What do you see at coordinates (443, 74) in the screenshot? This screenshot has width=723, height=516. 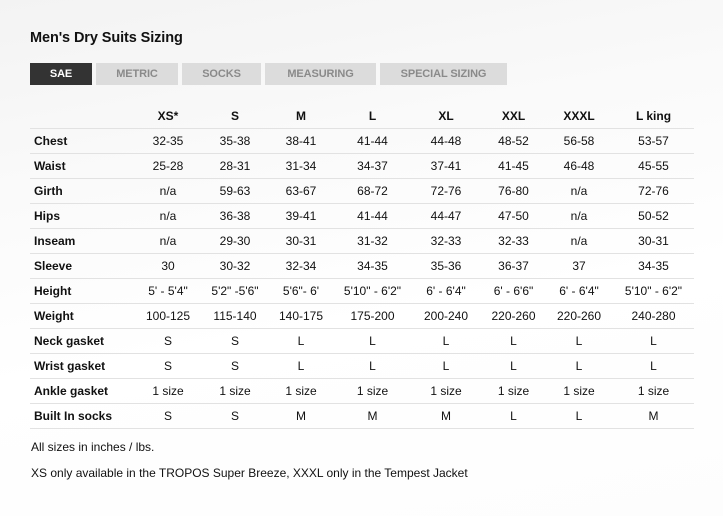 I see `tab-special-sizing: SPECIAL SIZING` at bounding box center [443, 74].